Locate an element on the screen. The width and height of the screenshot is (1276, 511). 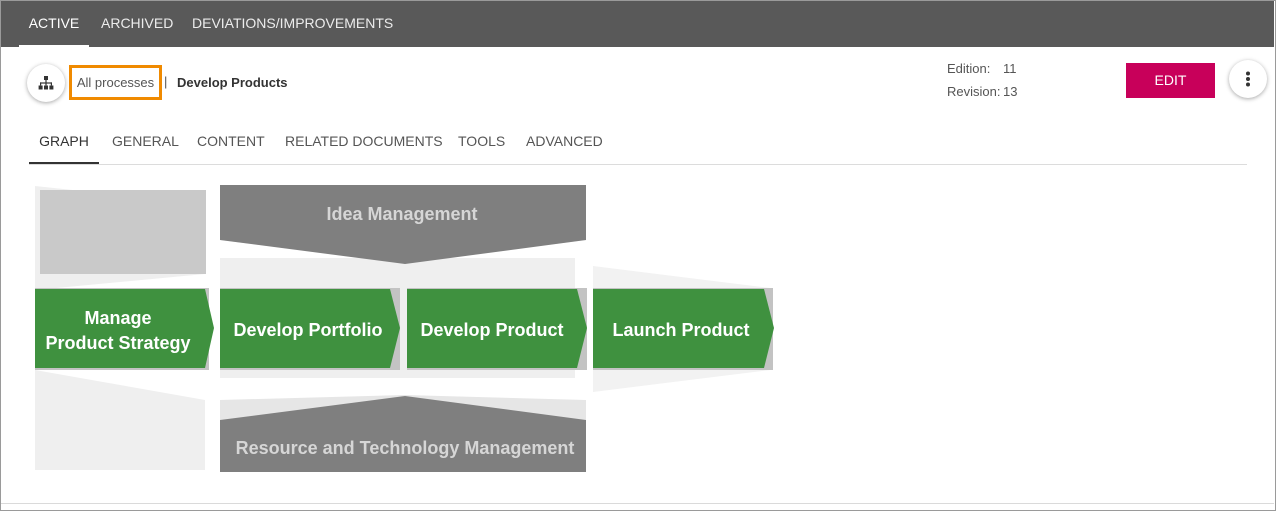
process-idea-management-label: Idea Management is located at coordinates (401, 214).